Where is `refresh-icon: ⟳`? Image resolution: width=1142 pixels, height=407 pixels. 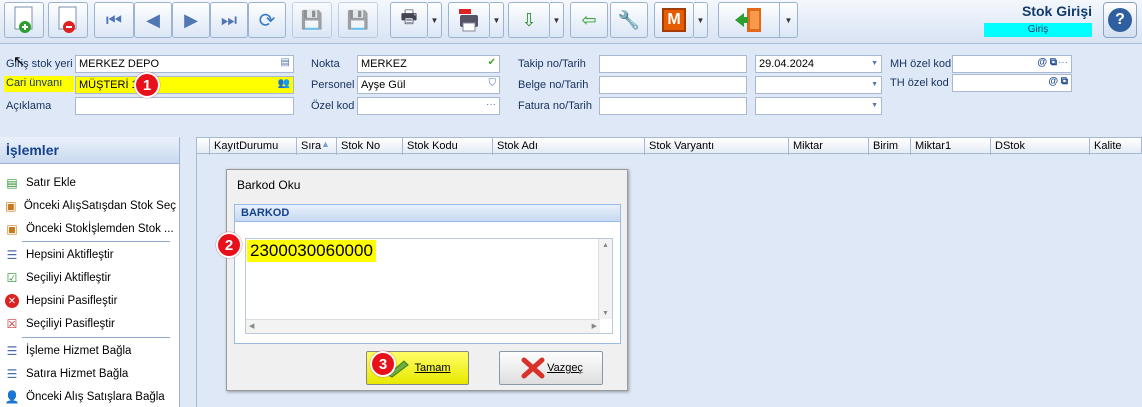 refresh-icon: ⟳ is located at coordinates (267, 20).